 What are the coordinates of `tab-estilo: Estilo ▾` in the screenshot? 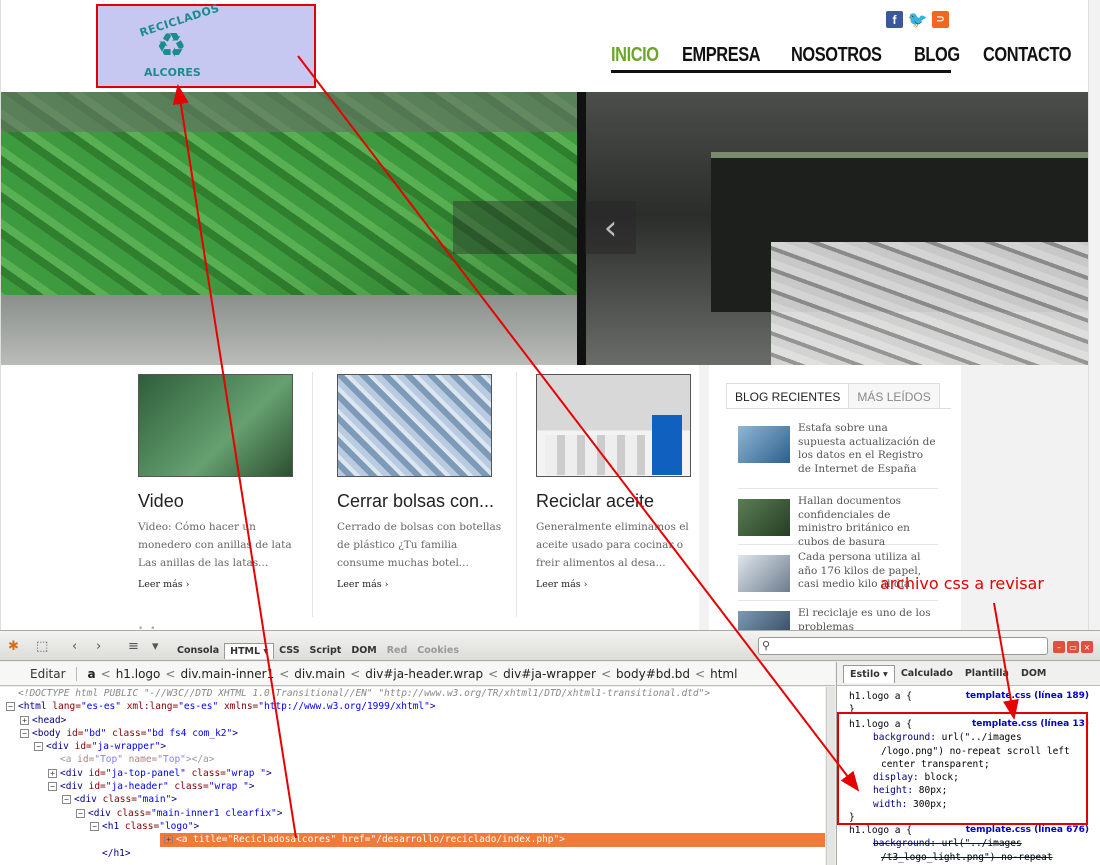 It's located at (869, 673).